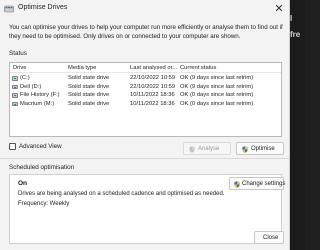  Describe the element at coordinates (25, 78) in the screenshot. I see `drive-name: (C:)` at that location.